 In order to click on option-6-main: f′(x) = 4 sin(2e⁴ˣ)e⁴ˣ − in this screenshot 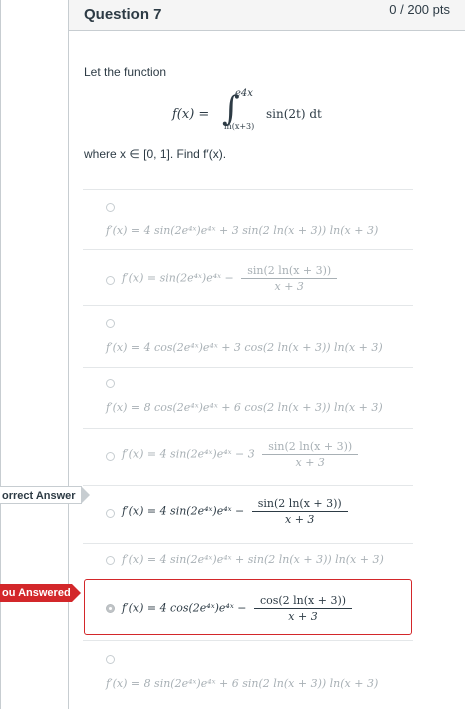, I will do `click(183, 511)`.